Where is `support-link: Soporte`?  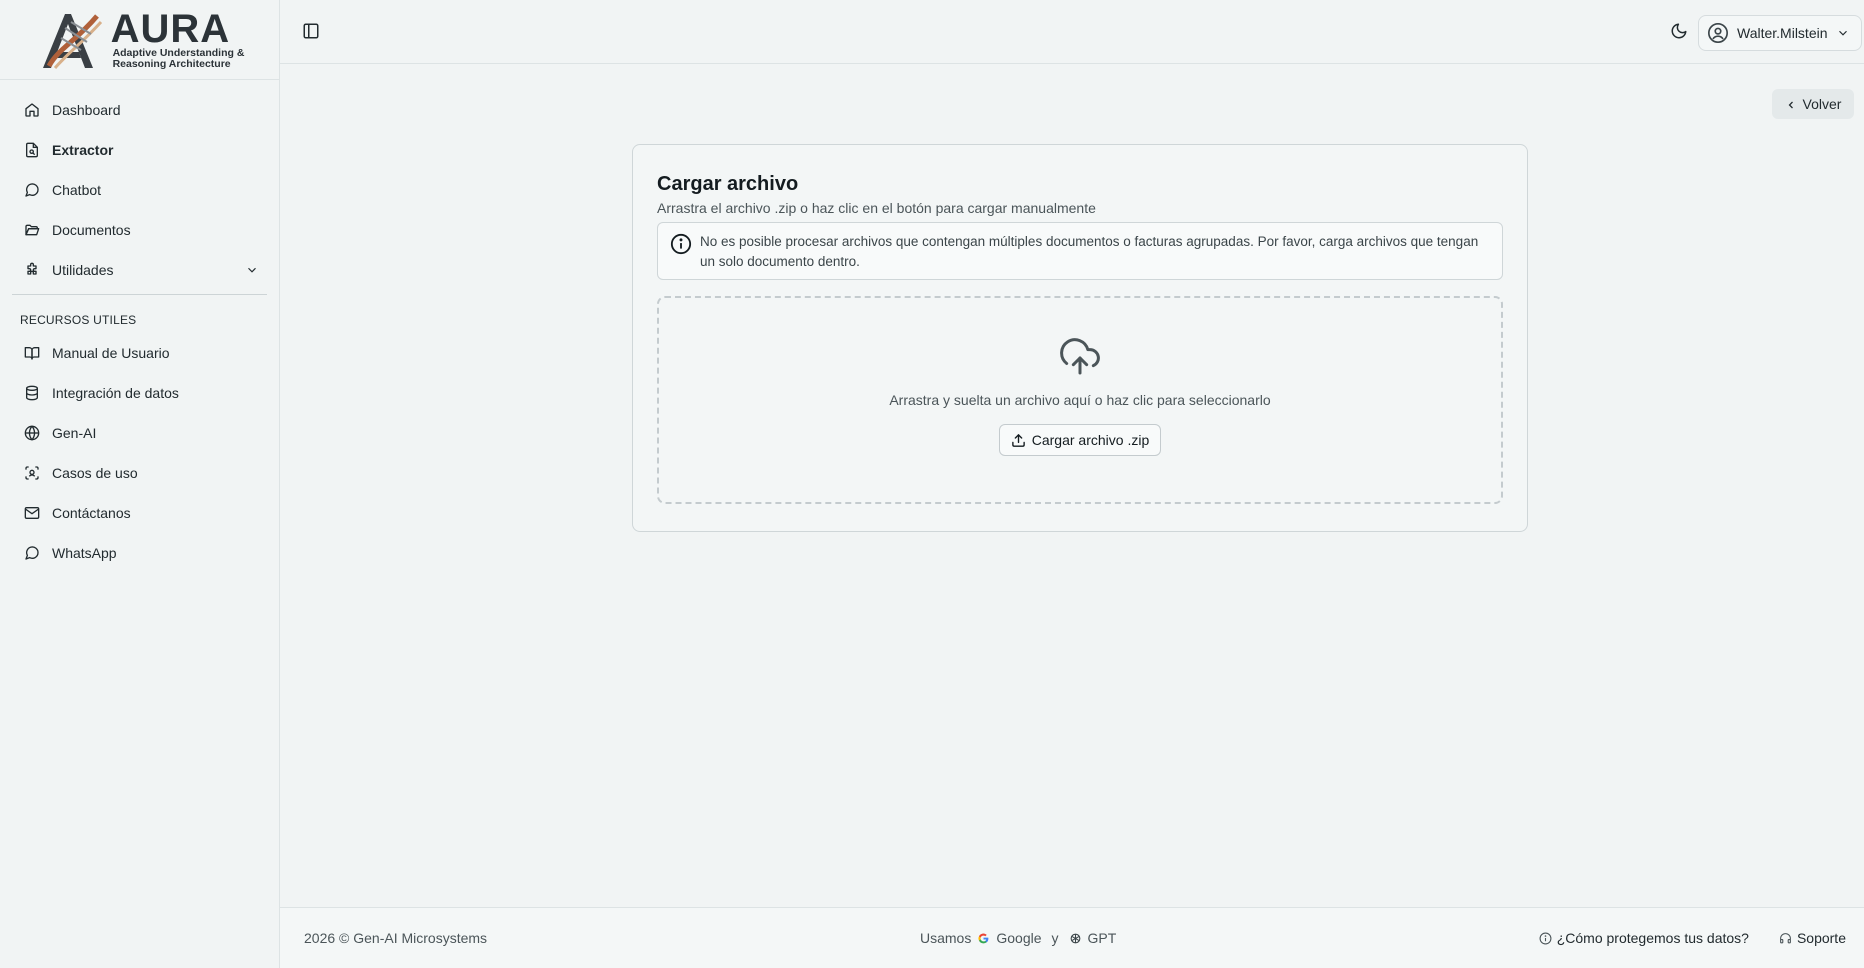
support-link: Soporte is located at coordinates (1812, 938).